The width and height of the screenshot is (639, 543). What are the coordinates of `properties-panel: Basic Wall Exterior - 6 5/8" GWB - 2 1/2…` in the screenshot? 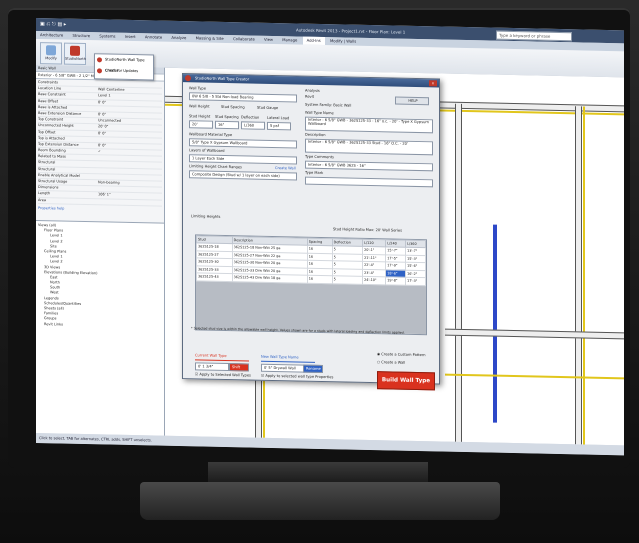 It's located at (100, 250).